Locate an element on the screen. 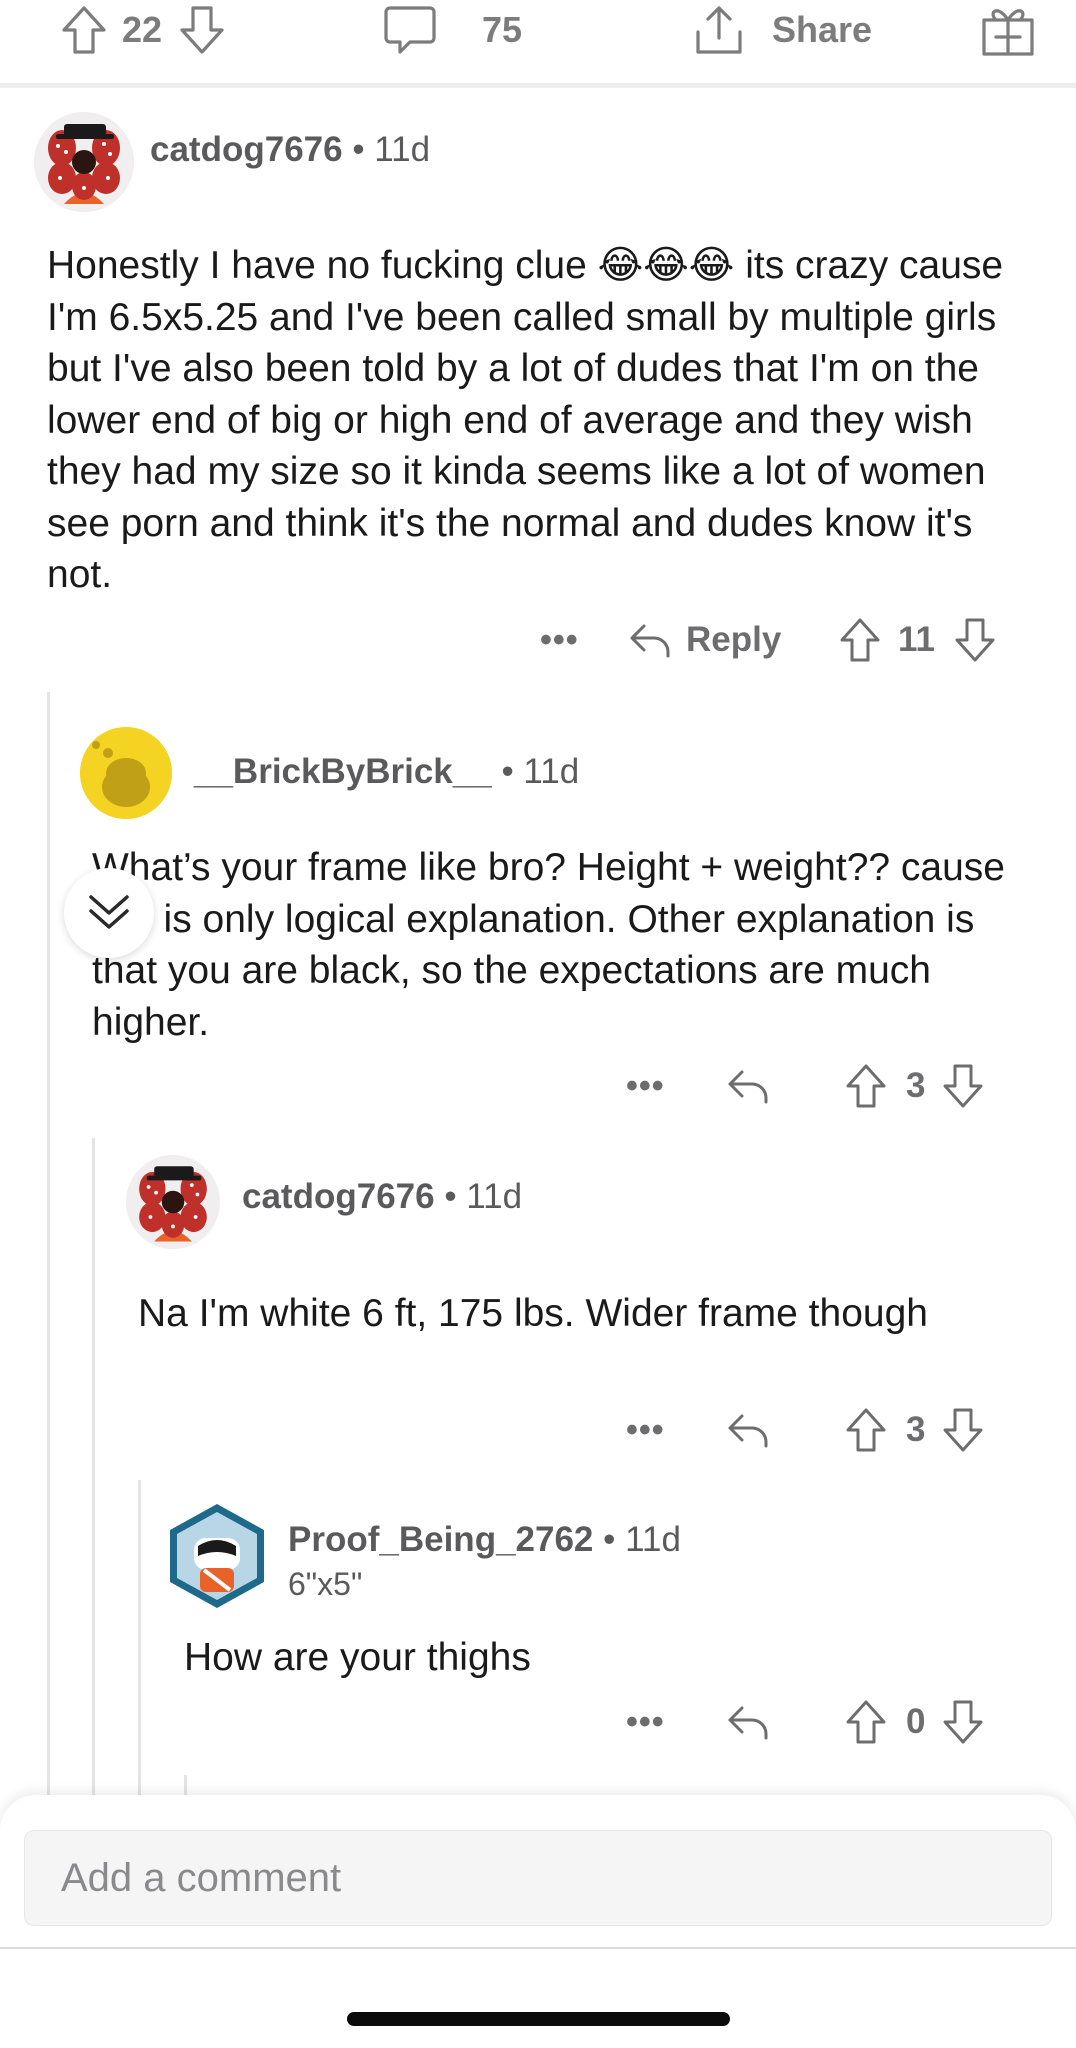 The width and height of the screenshot is (1076, 2048). share-button: Share is located at coordinates (782, 30).